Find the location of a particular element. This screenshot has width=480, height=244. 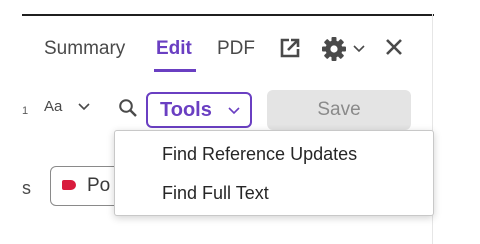

header-divider is located at coordinates (228, 15).